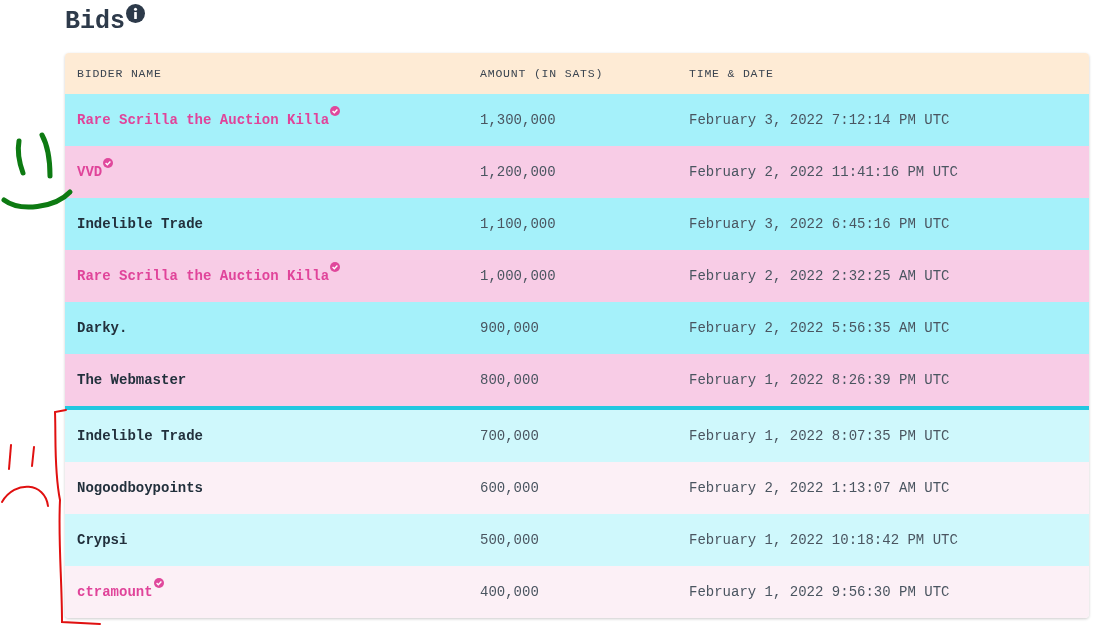  I want to click on bid-amount: 900,000, so click(509, 328).